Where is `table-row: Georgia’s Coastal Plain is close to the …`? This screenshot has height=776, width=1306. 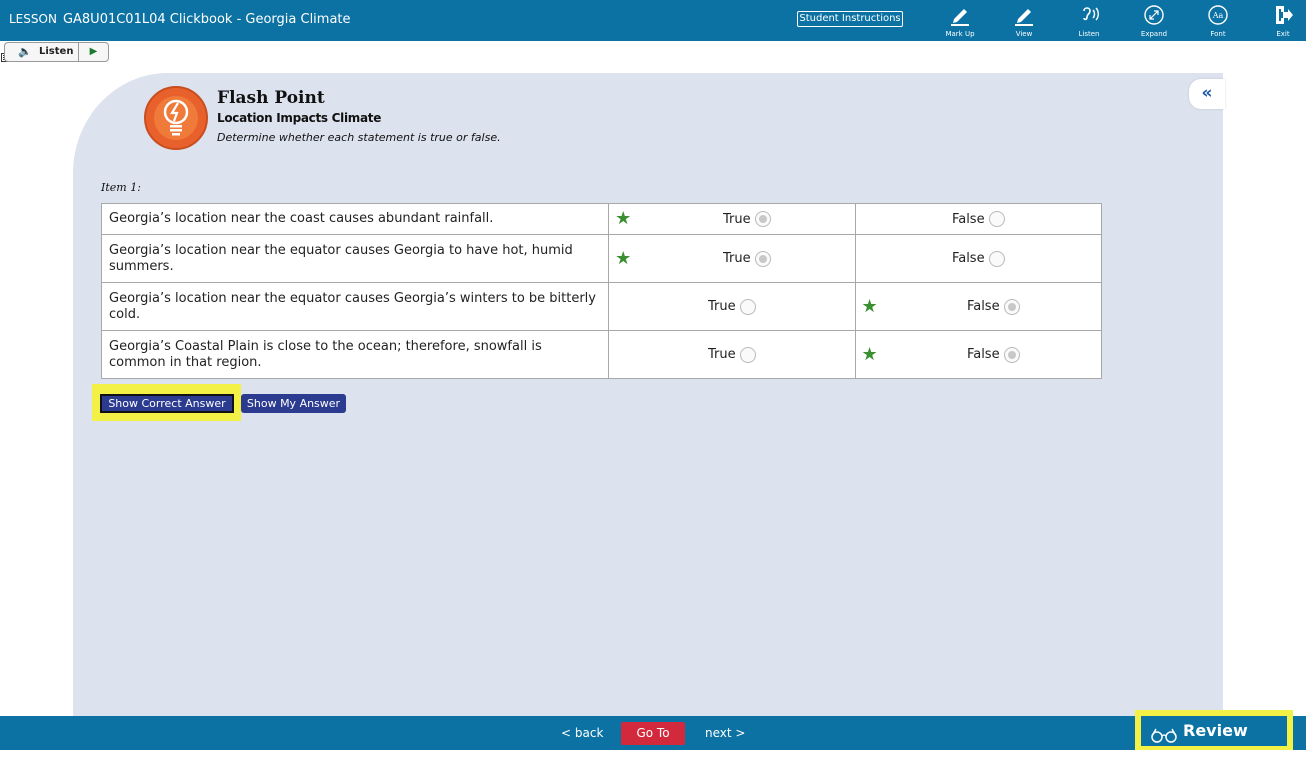
table-row: Georgia’s Coastal Plain is close to the … is located at coordinates (601, 354).